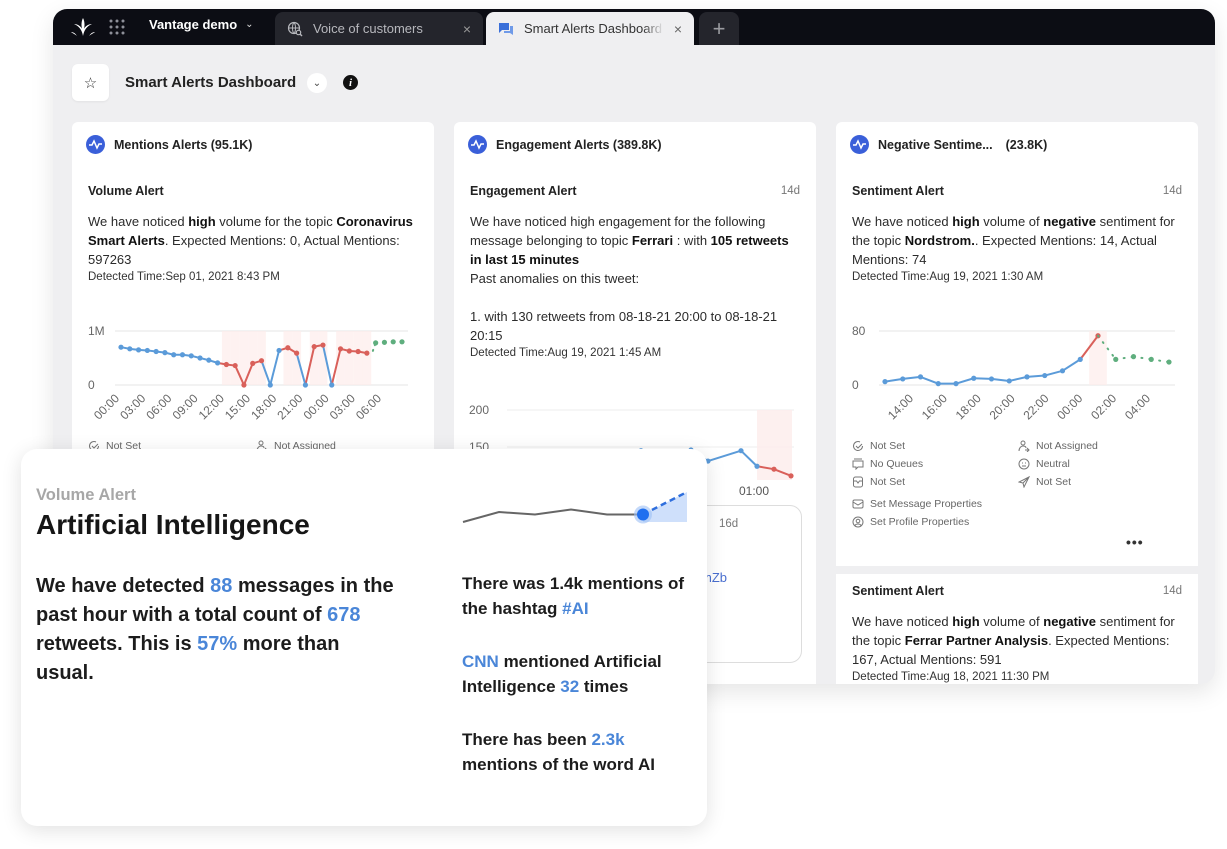 This screenshot has height=849, width=1227. I want to click on detected-time: Detected Time:Sep 01, 2021 8:43 PM, so click(184, 277).